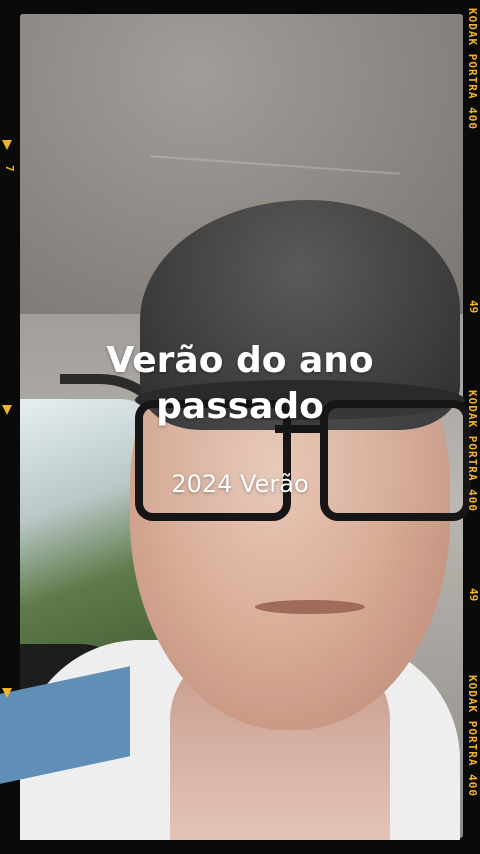 The image size is (480, 854). Describe the element at coordinates (8, 427) in the screenshot. I see `film-strip-left: 7` at that location.